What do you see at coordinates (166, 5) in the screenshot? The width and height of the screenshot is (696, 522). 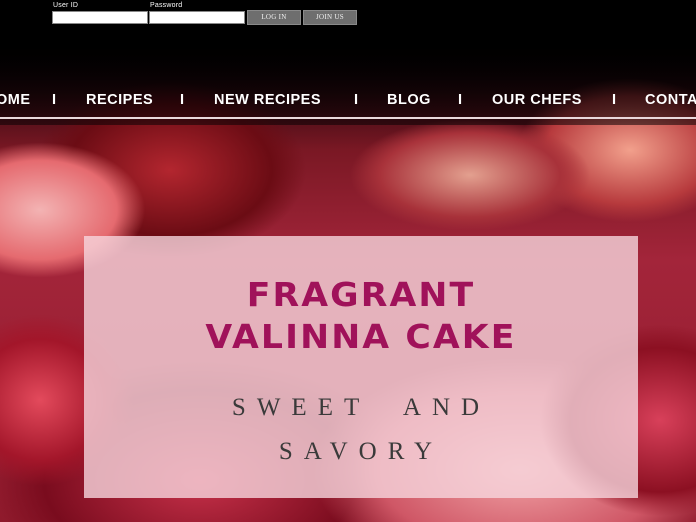 I see `password-label: Password` at bounding box center [166, 5].